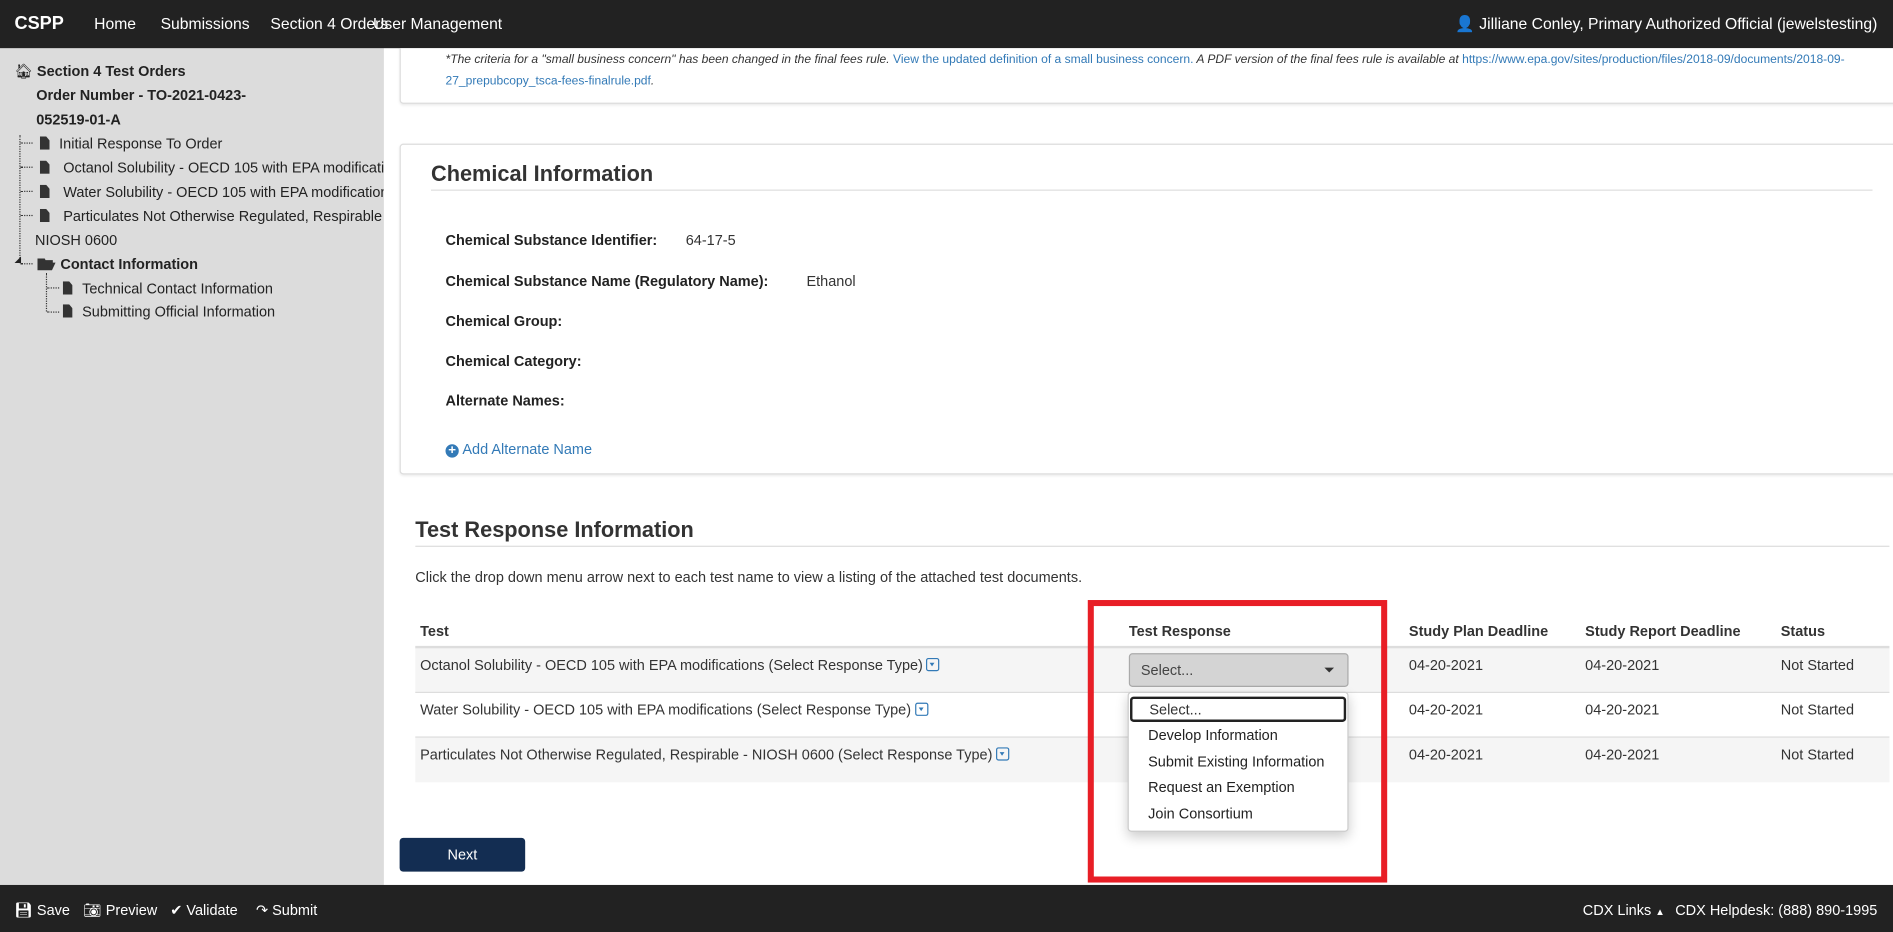 The width and height of the screenshot is (1893, 932). Describe the element at coordinates (831, 281) in the screenshot. I see `substance-name: Ethanol` at that location.